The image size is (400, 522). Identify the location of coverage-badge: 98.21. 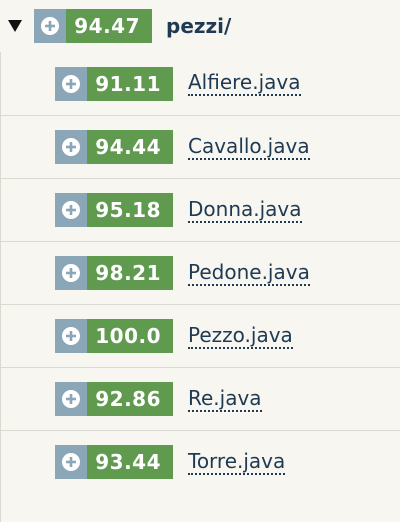
(114, 273).